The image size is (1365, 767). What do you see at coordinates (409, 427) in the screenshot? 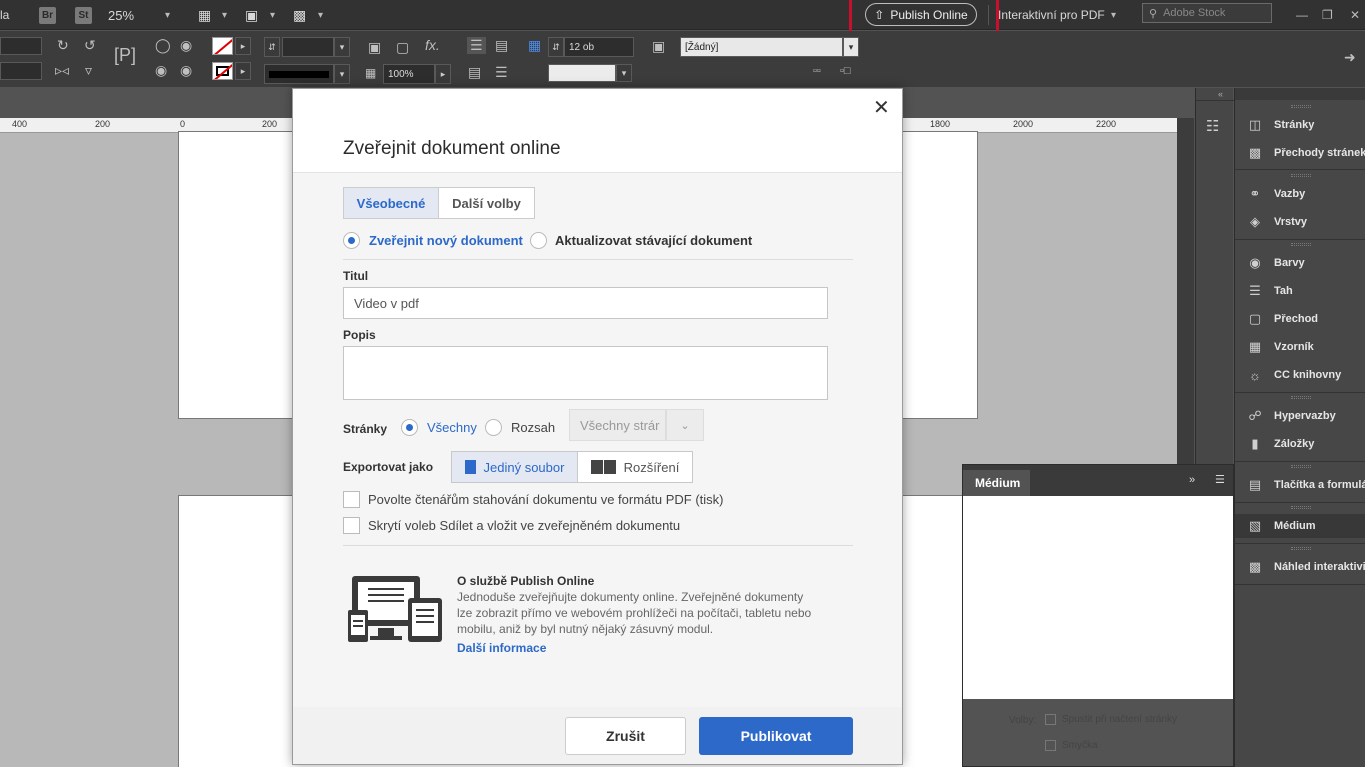
I see `pages-all-radio` at bounding box center [409, 427].